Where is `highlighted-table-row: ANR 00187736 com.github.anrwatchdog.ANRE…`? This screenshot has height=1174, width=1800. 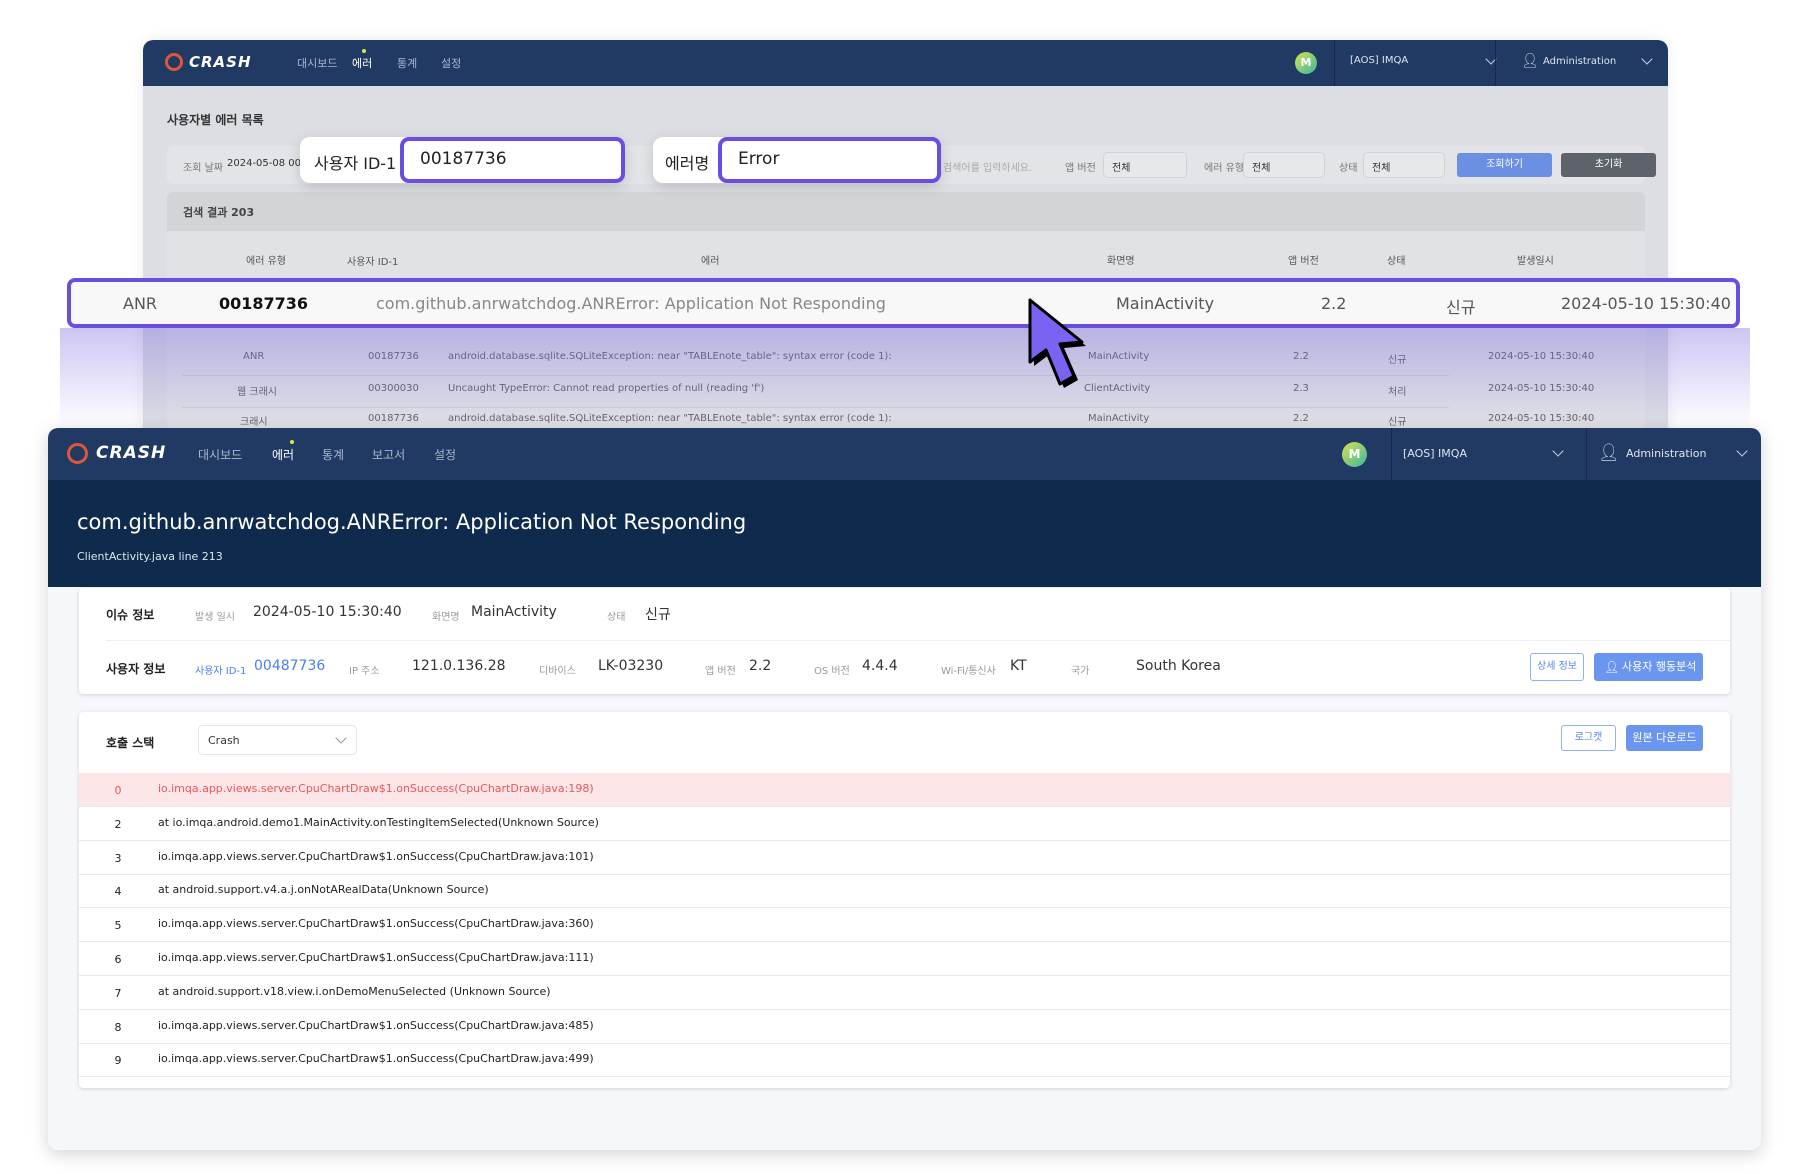 highlighted-table-row: ANR 00187736 com.github.anrwatchdog.ANRE… is located at coordinates (903, 303).